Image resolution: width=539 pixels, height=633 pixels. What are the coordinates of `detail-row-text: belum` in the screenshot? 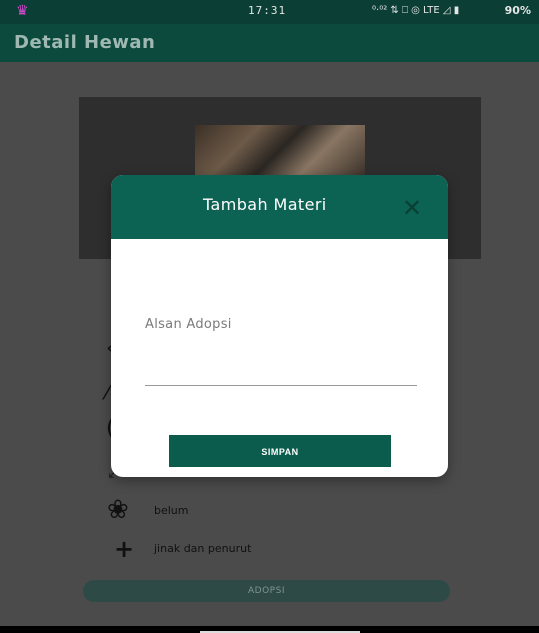 It's located at (171, 510).